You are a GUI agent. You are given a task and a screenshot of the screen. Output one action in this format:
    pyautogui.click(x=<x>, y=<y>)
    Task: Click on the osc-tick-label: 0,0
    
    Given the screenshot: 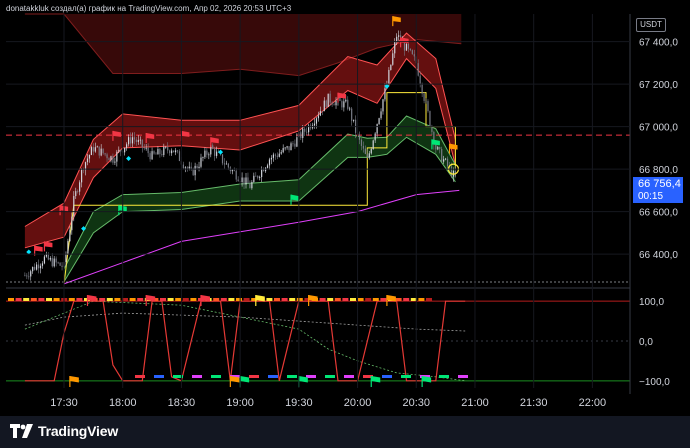 What is the action you would take?
    pyautogui.click(x=646, y=342)
    